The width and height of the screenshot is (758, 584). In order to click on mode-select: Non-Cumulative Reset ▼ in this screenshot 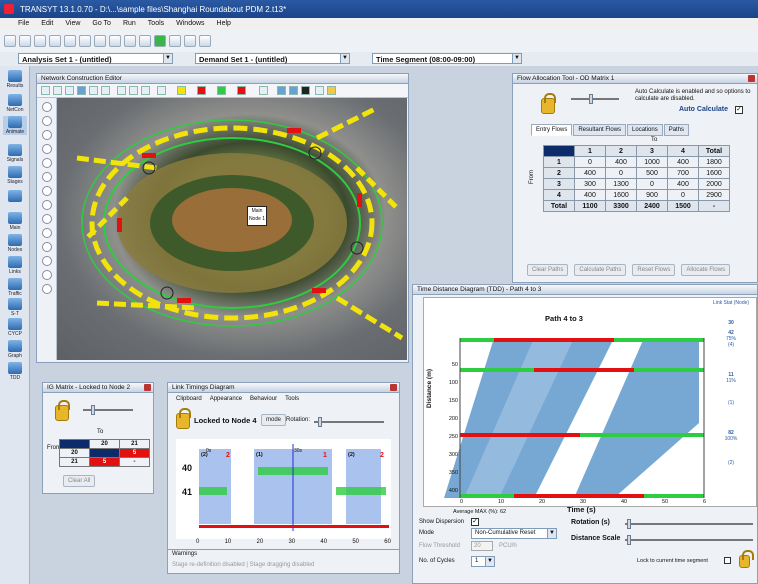, I will do `click(514, 533)`.